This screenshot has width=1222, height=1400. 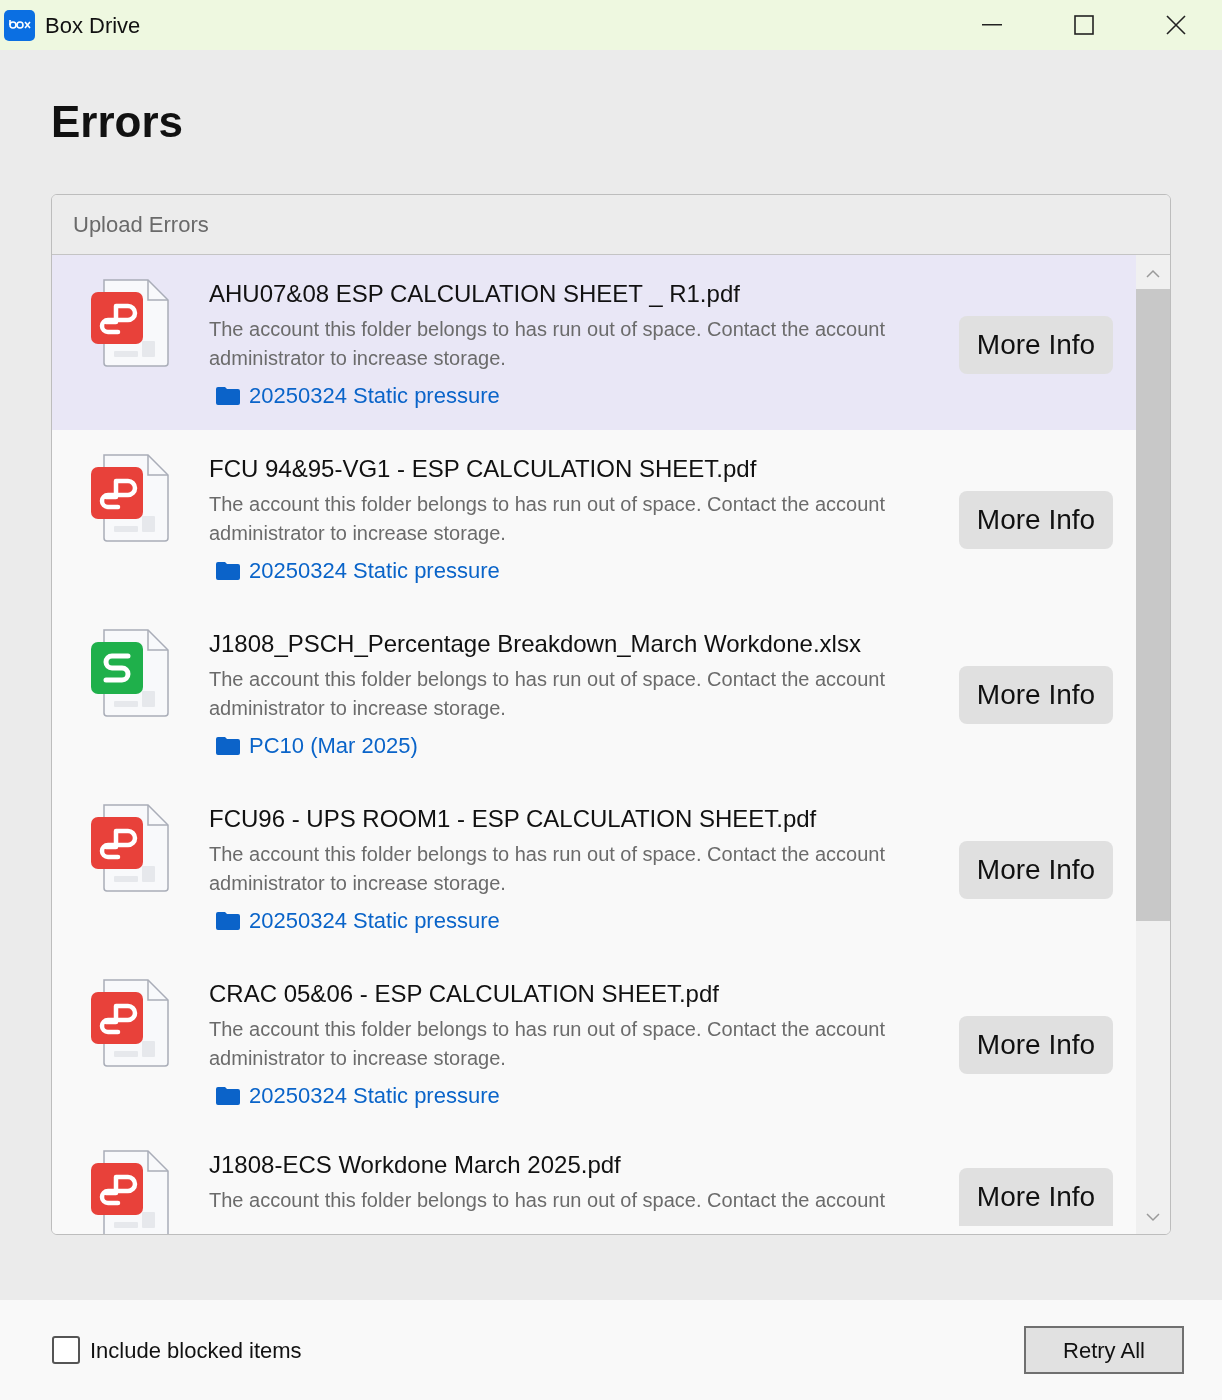 What do you see at coordinates (535, 644) in the screenshot?
I see `file-name: J1808_PSCH_Percentage Breakdown_March Workdone.xlsx` at bounding box center [535, 644].